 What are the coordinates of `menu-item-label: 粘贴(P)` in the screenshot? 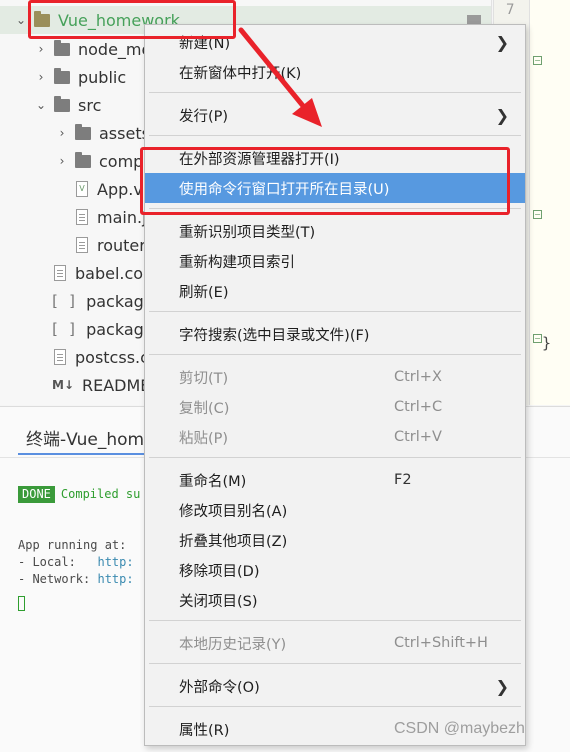 It's located at (204, 438).